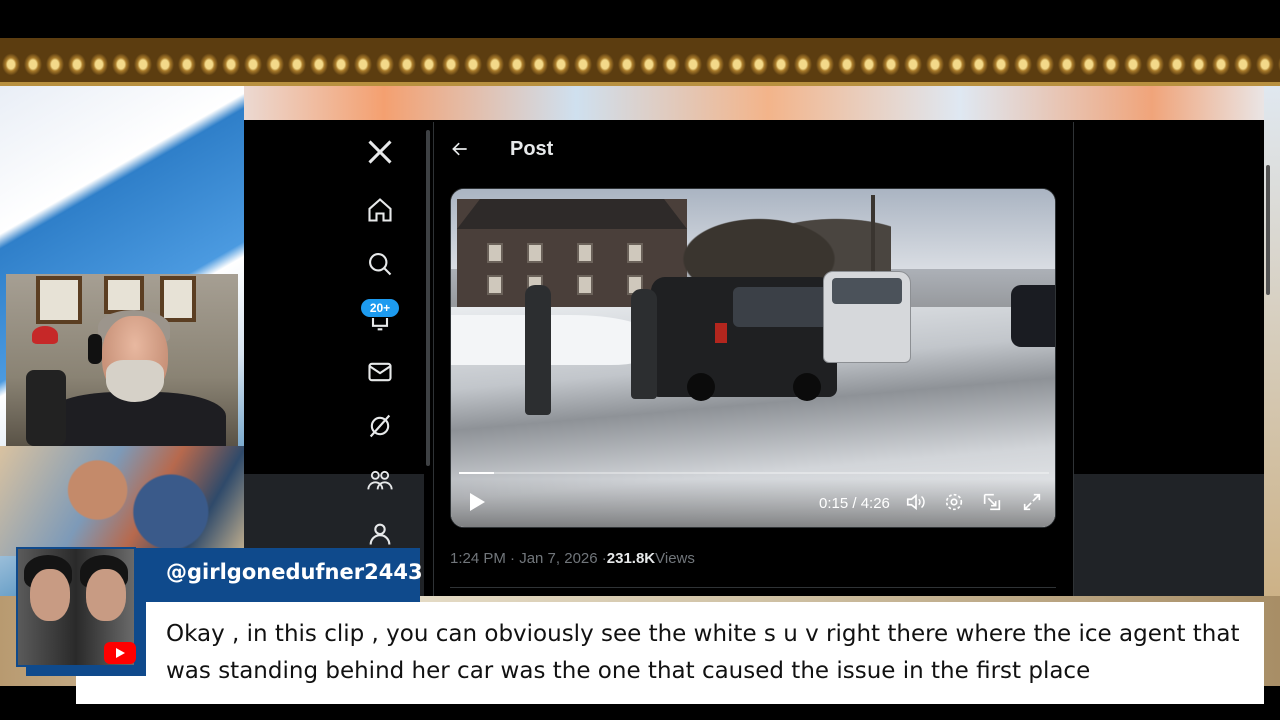  I want to click on video-snowbank, so click(551, 340).